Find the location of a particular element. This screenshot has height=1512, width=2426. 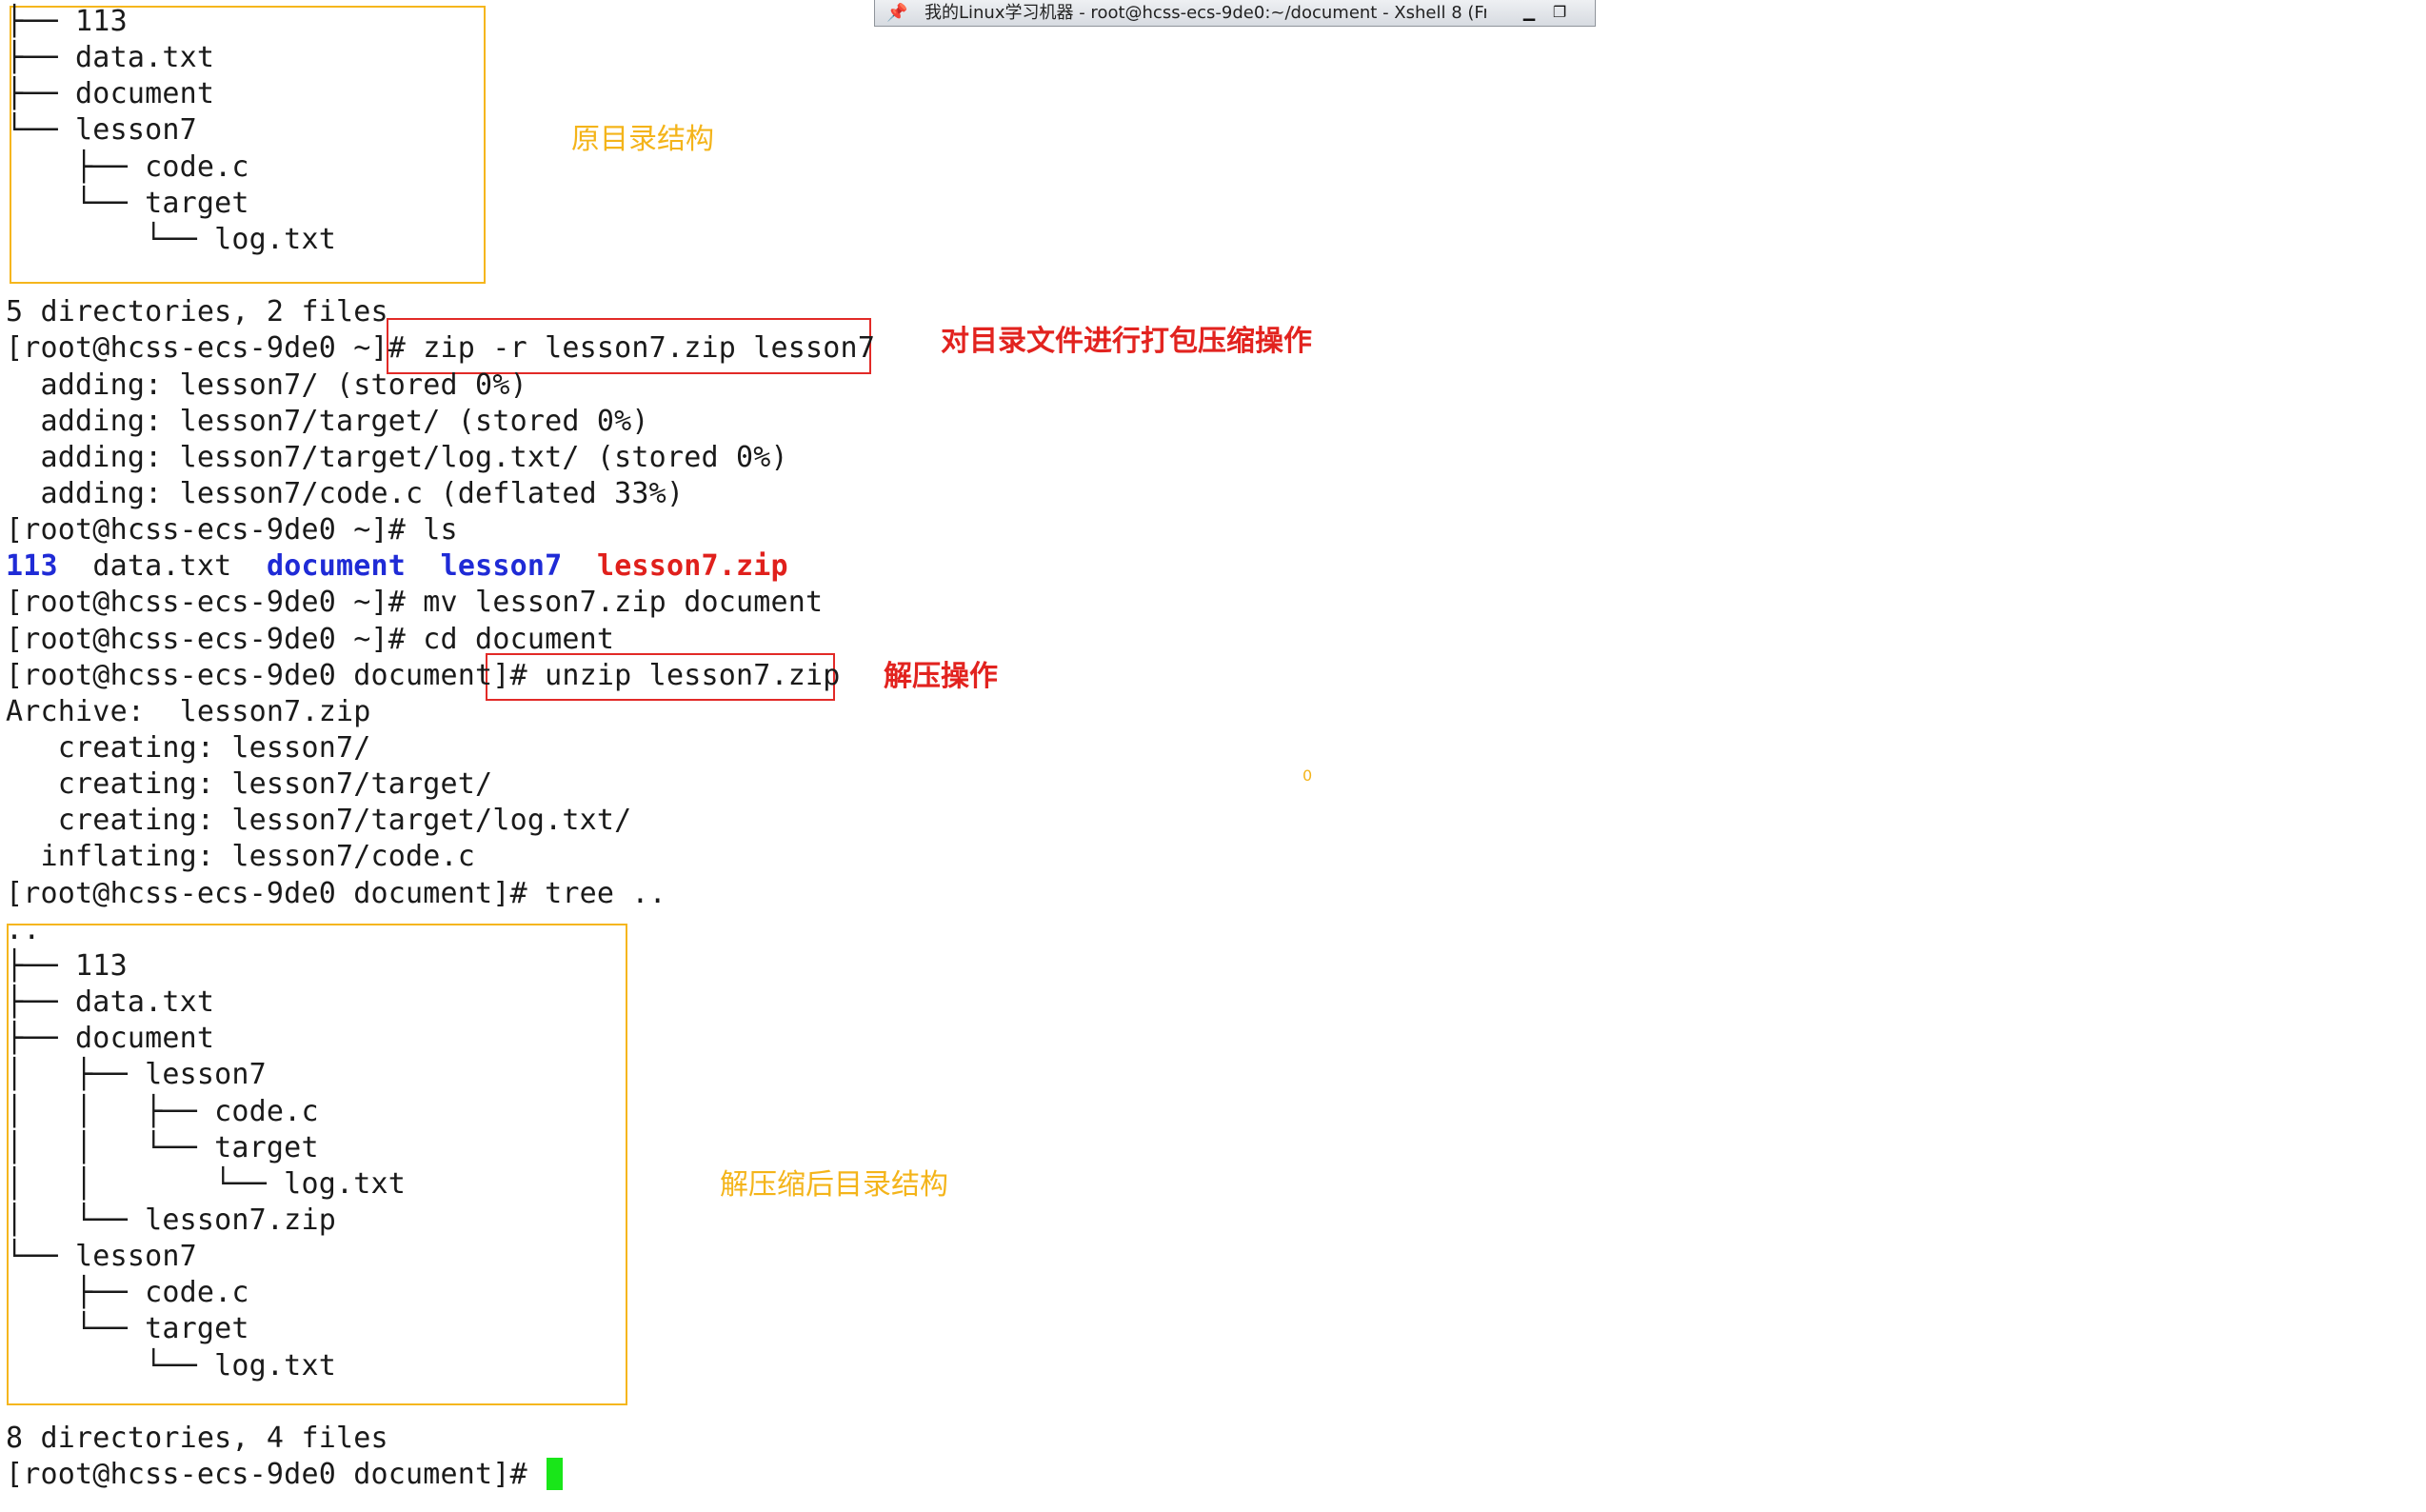

terminal-line-text: lesson7.zip is located at coordinates (692, 566).